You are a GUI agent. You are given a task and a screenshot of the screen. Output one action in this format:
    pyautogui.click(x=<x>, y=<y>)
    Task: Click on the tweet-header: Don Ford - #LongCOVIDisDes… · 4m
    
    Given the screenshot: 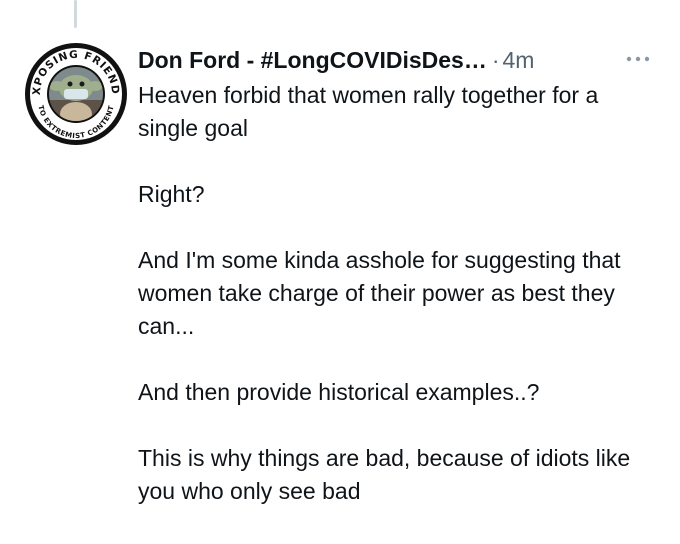 What is the action you would take?
    pyautogui.click(x=336, y=60)
    